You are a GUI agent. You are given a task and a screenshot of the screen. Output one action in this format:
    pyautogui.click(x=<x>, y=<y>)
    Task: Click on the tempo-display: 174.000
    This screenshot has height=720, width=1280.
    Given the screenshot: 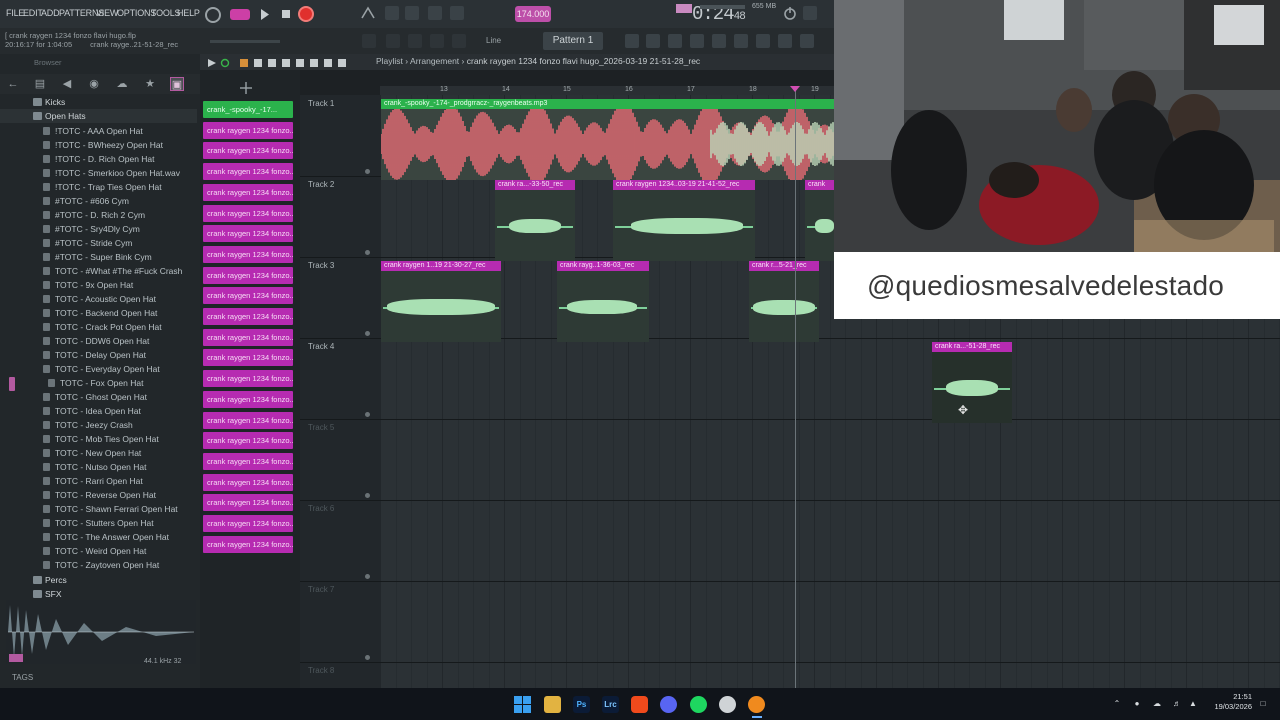 What is the action you would take?
    pyautogui.click(x=533, y=14)
    